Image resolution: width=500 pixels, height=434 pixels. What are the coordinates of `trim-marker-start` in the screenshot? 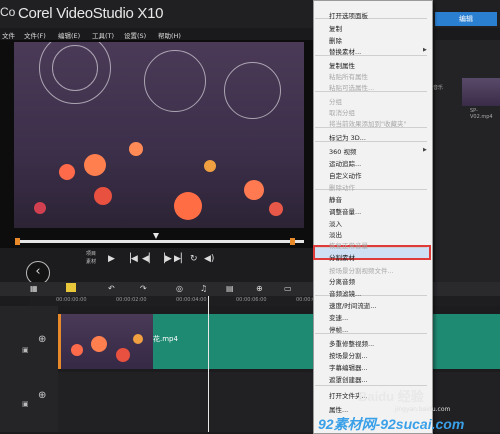 It's located at (17, 241).